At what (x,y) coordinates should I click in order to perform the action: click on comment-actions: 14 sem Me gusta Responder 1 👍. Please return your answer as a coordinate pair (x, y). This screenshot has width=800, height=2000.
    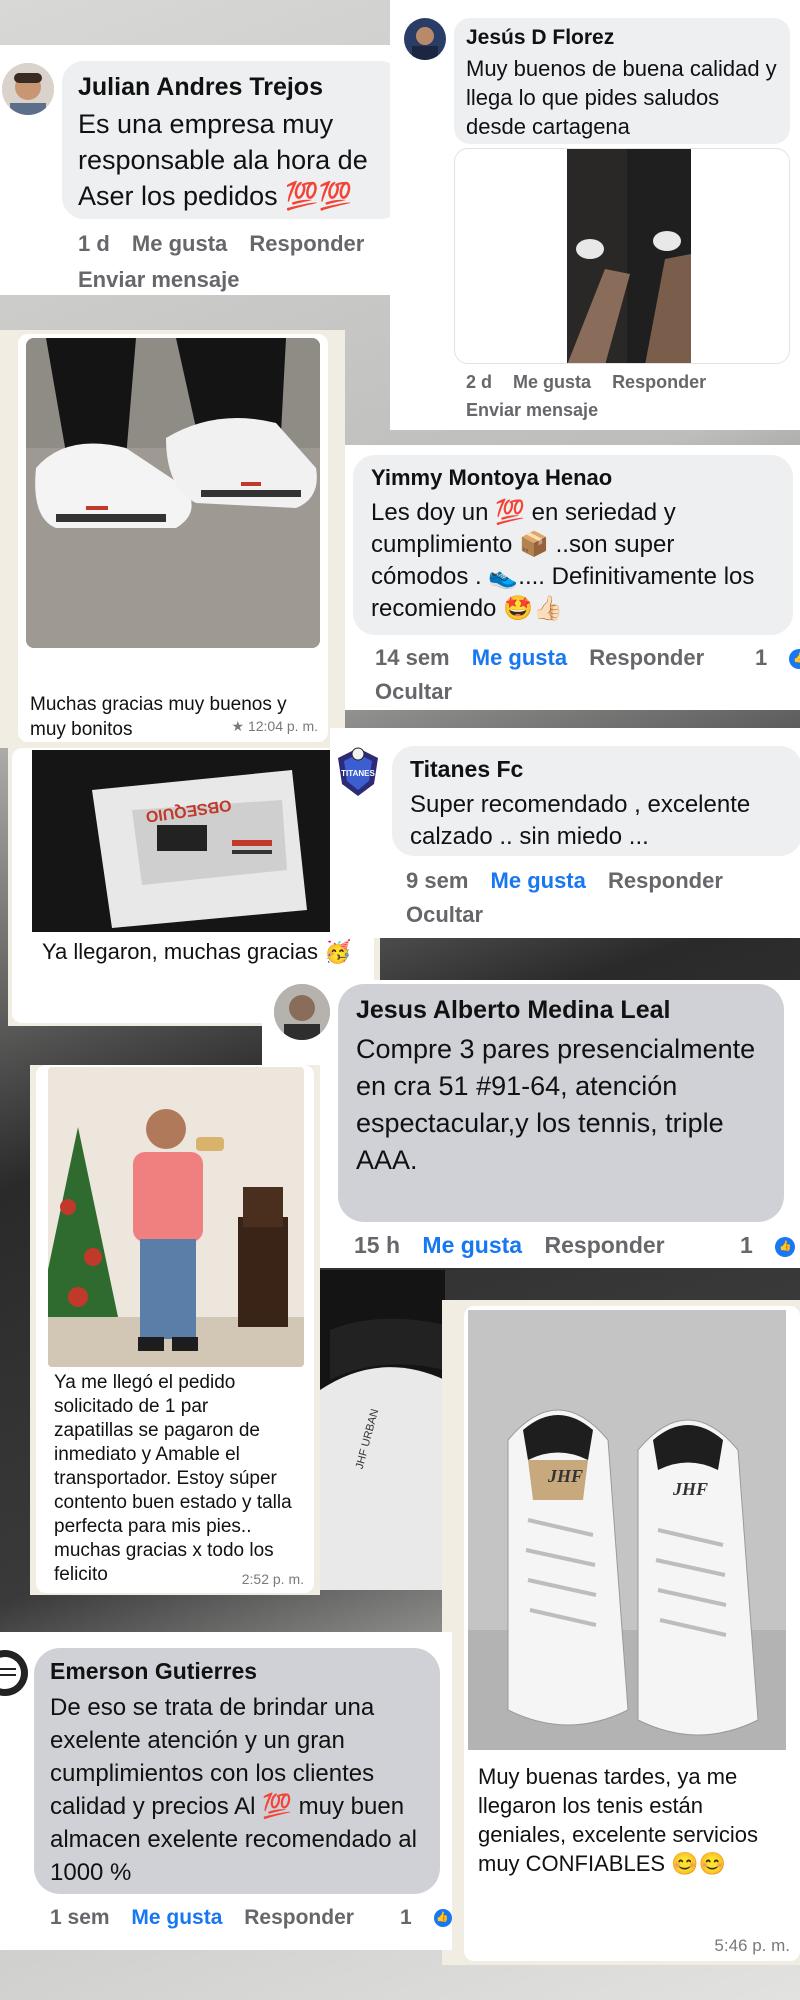
    Looking at the image, I should click on (587, 658).